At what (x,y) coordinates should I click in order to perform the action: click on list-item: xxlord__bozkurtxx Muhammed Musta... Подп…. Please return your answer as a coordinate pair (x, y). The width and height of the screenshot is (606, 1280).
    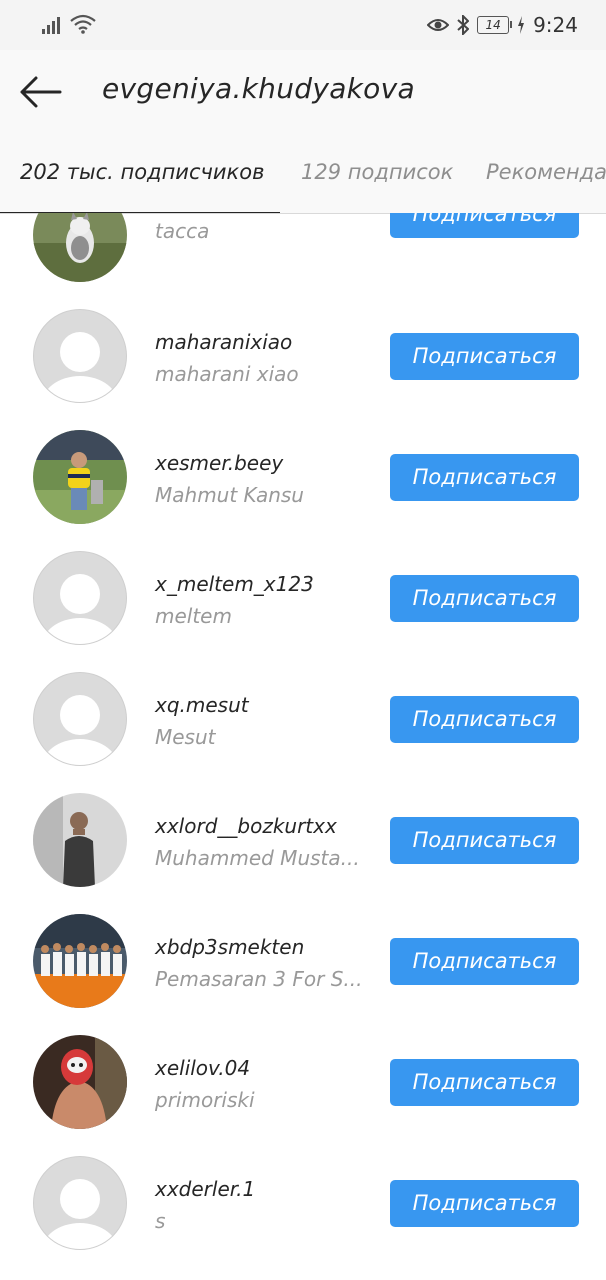
    Looking at the image, I should click on (303, 831).